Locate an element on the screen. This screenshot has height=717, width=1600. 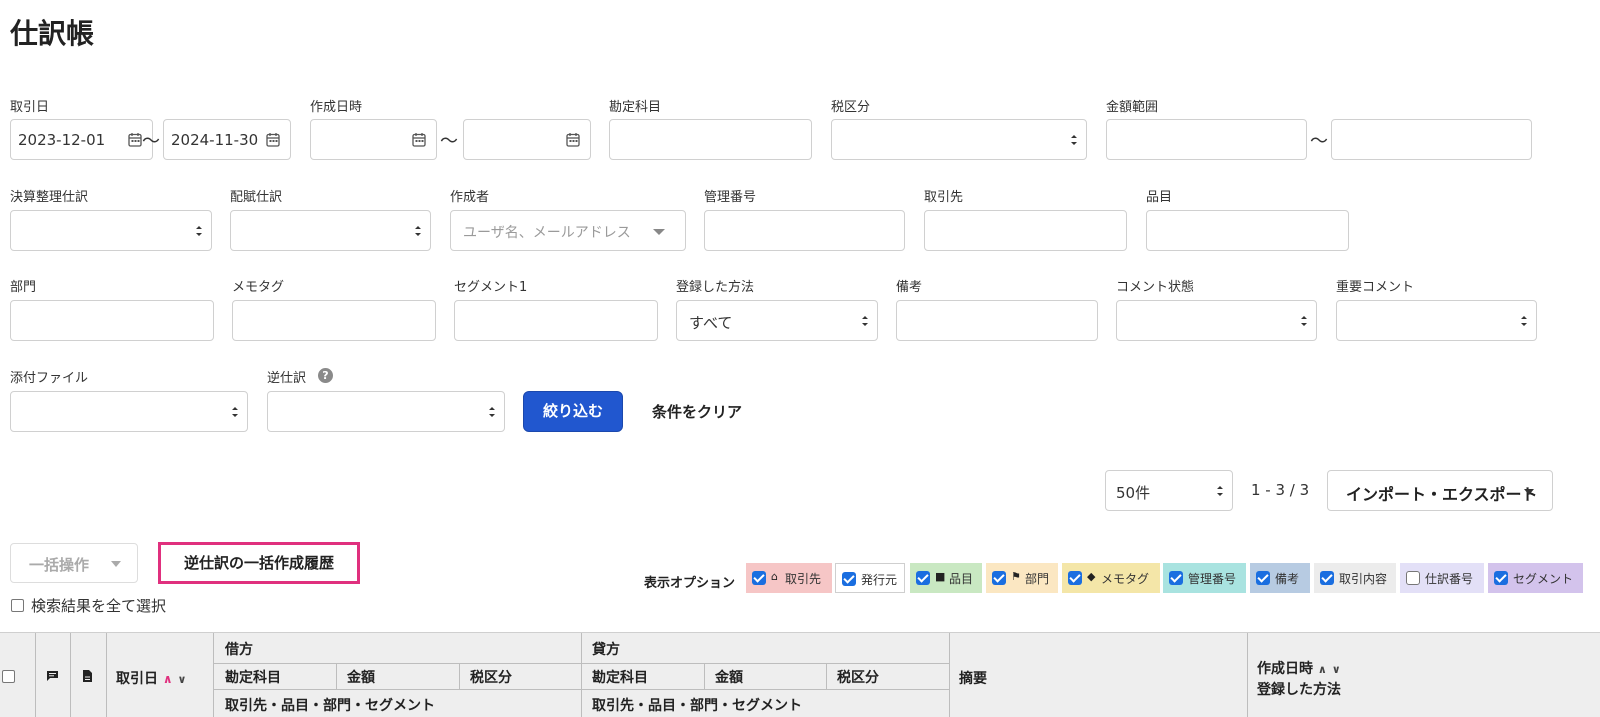
display-option-remarks: 備考 is located at coordinates (1280, 578).